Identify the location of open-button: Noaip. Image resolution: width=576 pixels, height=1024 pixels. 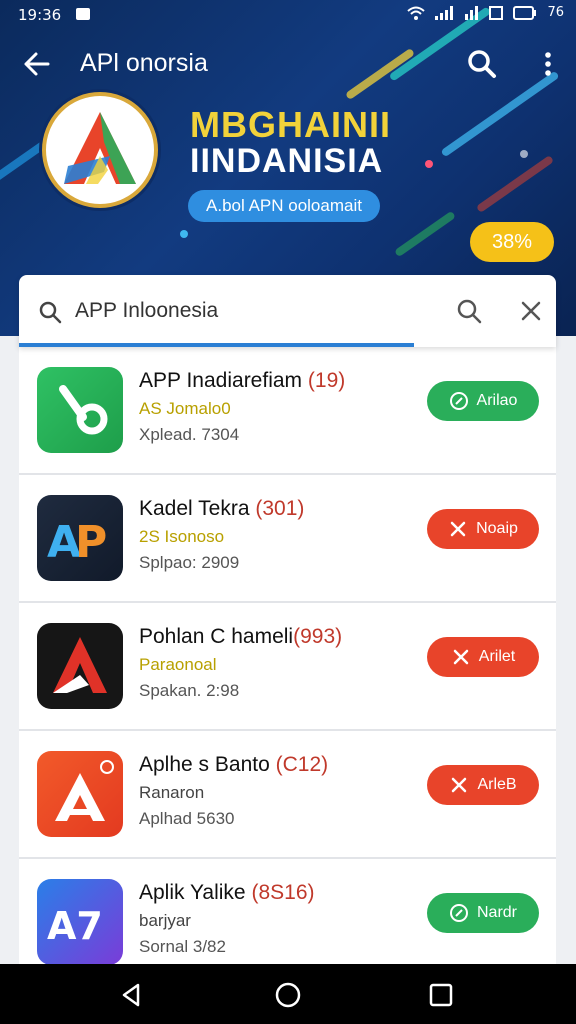
(483, 529).